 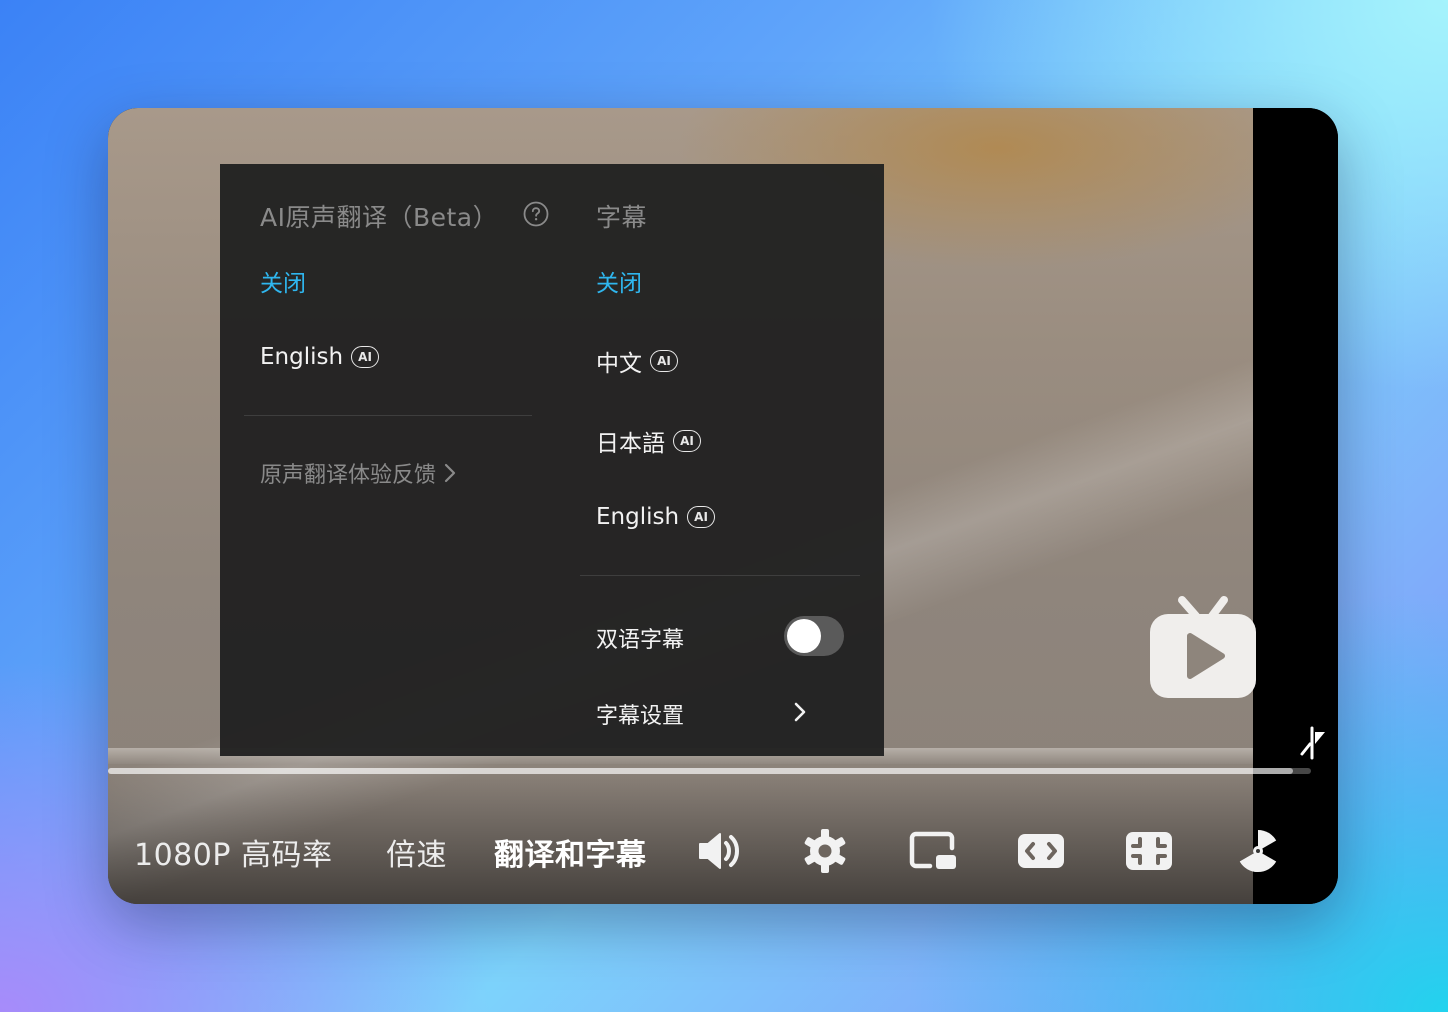 I want to click on bilingual-subtitle-label: 双语字幕, so click(x=640, y=640).